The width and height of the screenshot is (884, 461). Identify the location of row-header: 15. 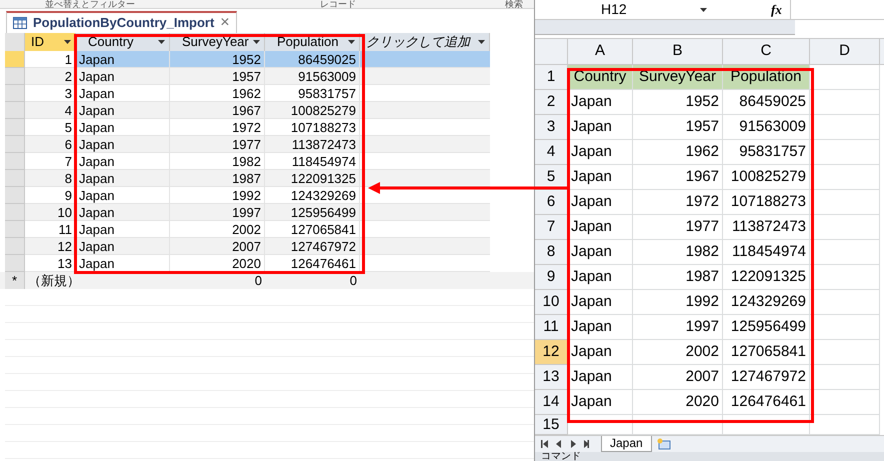
(551, 425).